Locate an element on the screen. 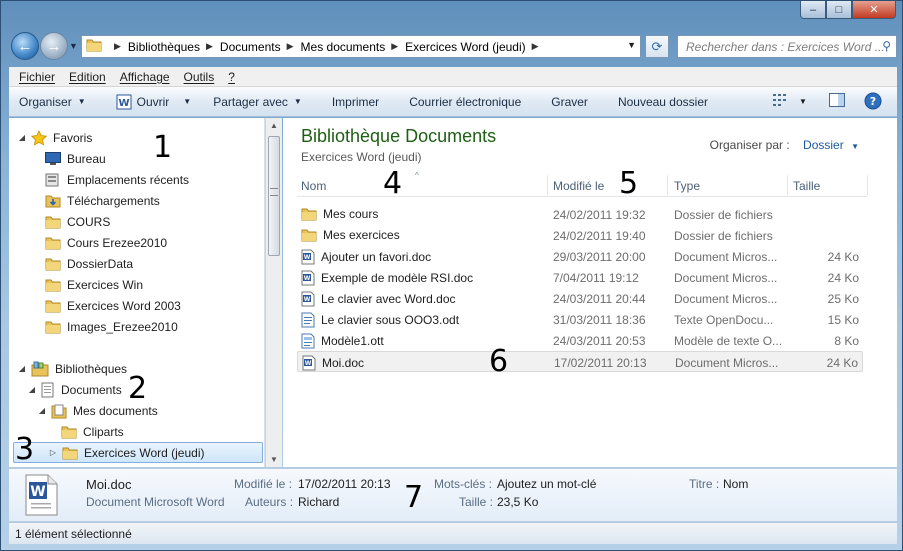 The height and width of the screenshot is (551, 903). details-title-value: Nom is located at coordinates (735, 484).